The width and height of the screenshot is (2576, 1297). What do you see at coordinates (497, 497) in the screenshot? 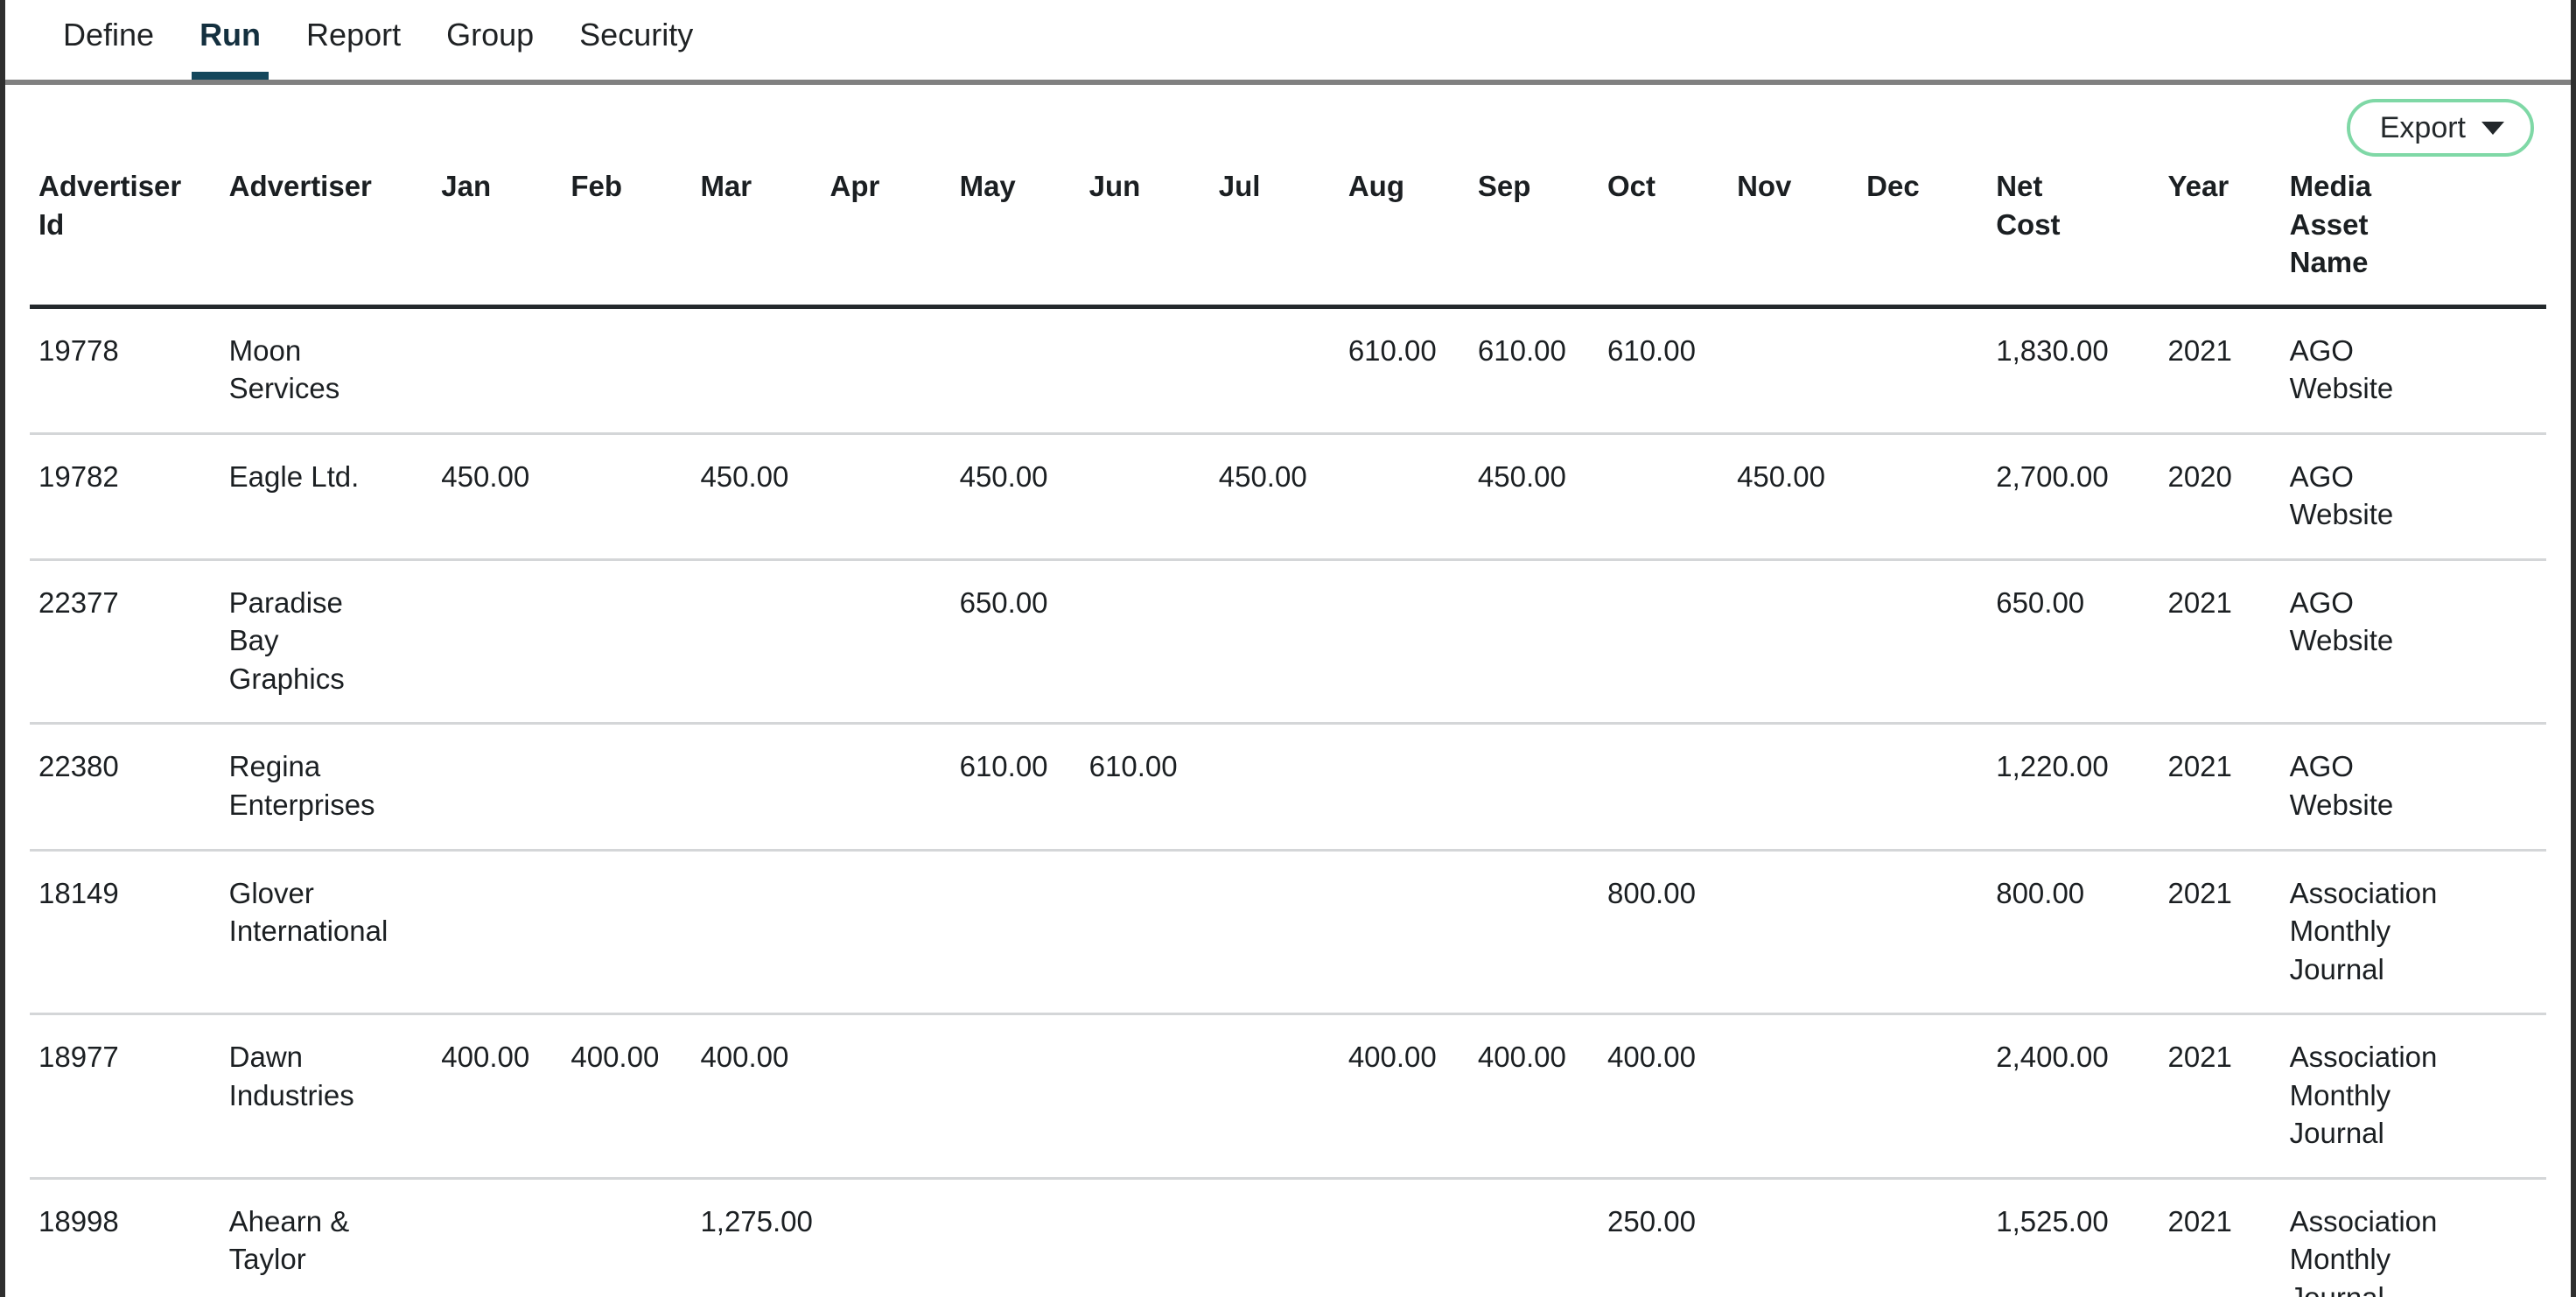
I see `cell-jan: 450.00` at bounding box center [497, 497].